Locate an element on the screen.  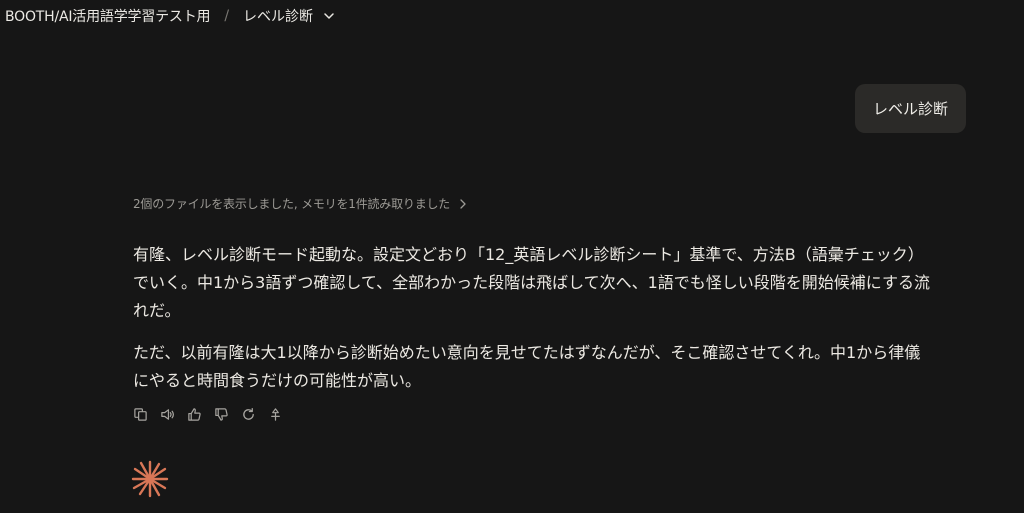
branch-icon is located at coordinates (275, 414).